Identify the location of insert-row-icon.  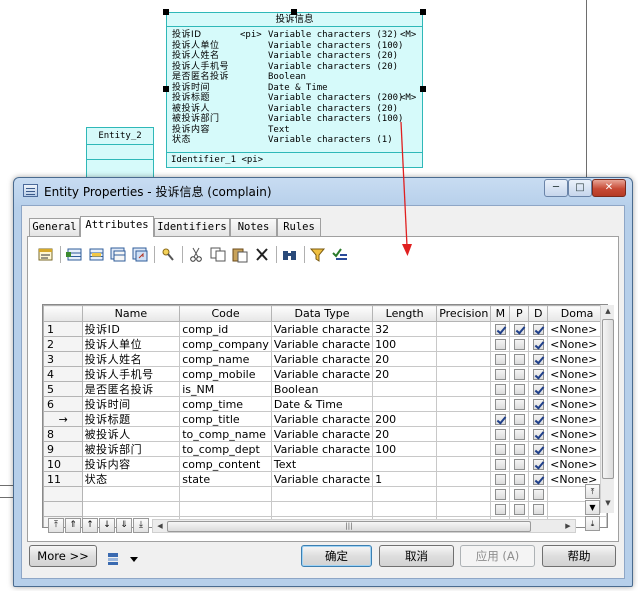
(96, 254).